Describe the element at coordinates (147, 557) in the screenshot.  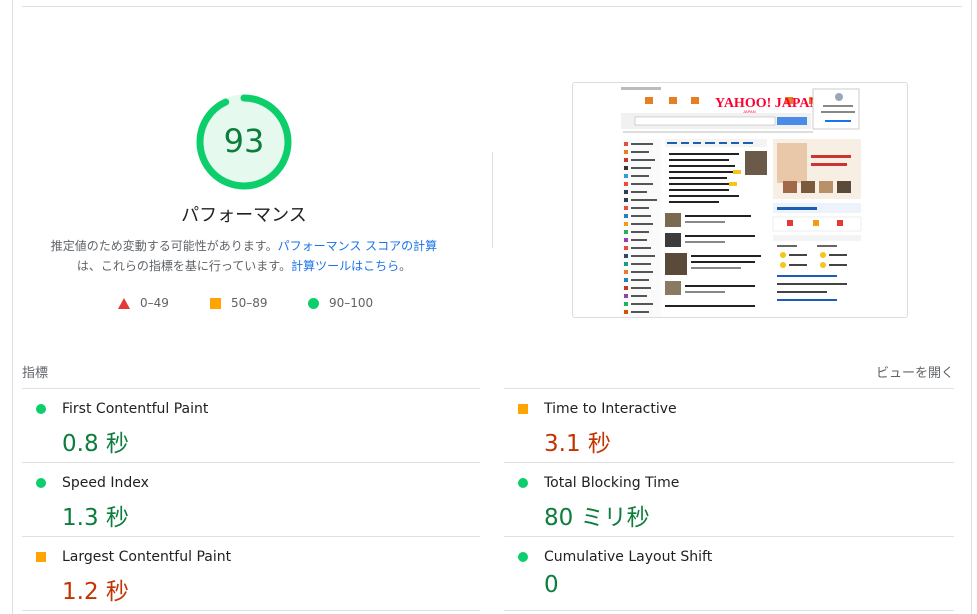
I see `metric-name: Largest Contentful Paint` at that location.